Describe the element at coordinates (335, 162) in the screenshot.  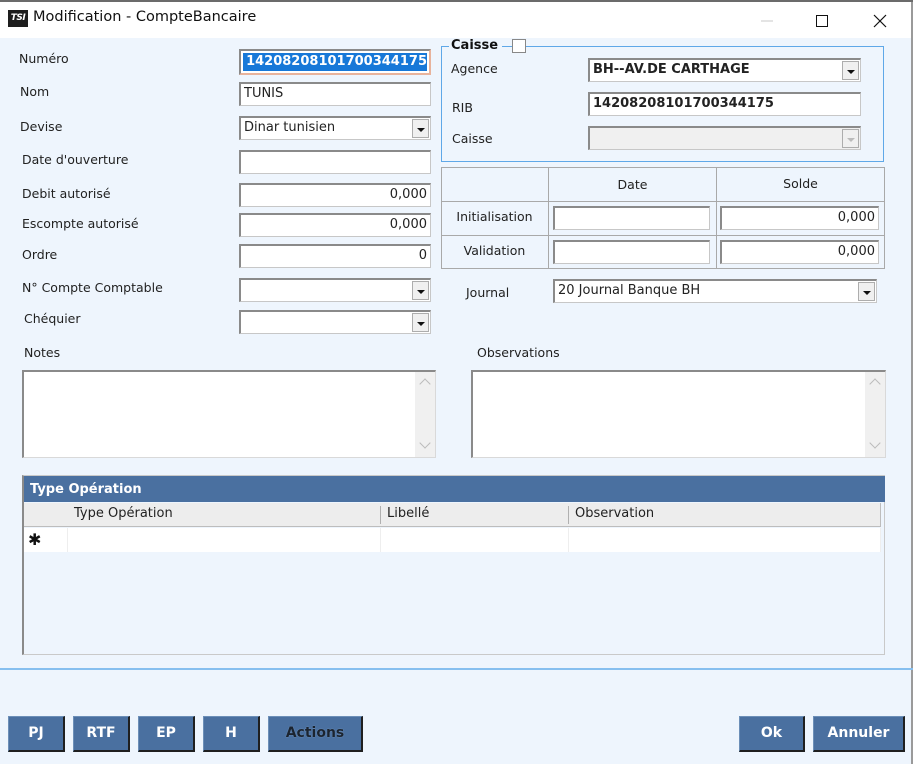
I see `date-ouverture-input` at that location.